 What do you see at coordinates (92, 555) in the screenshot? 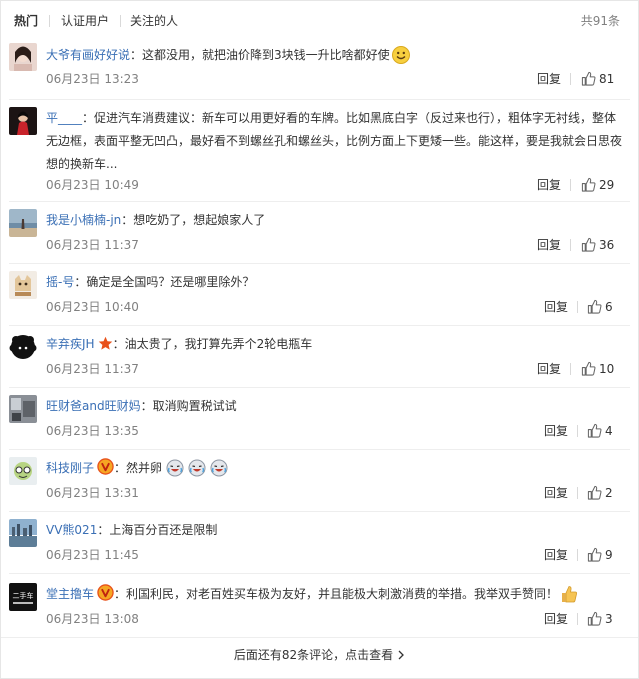
I see `comment-time: 06月23日 11:45` at bounding box center [92, 555].